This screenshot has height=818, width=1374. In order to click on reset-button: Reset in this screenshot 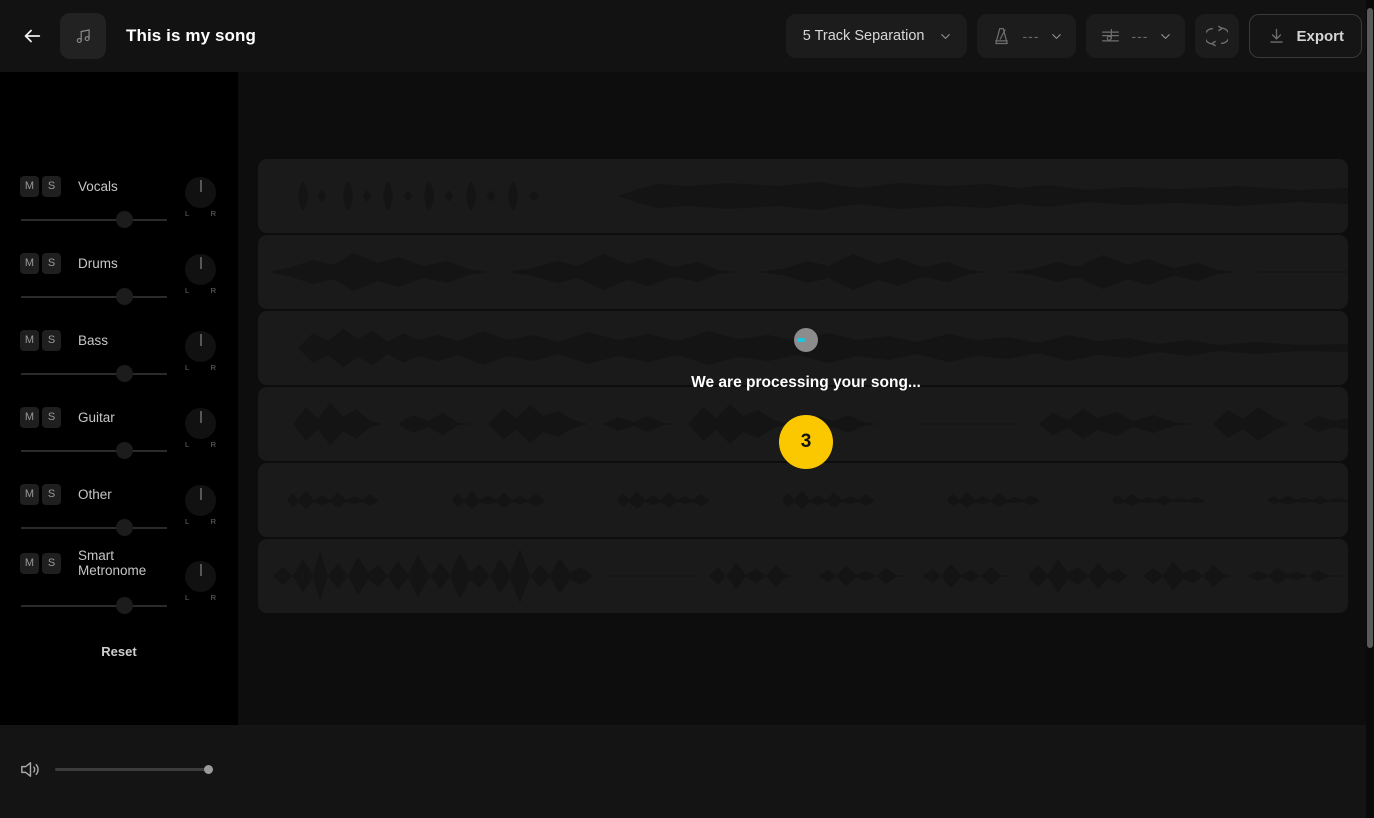, I will do `click(119, 651)`.